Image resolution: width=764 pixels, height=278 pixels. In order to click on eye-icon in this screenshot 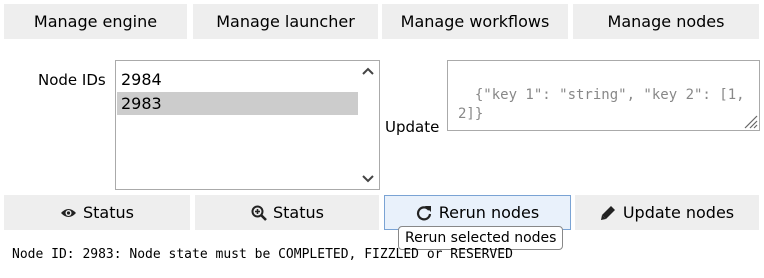, I will do `click(68, 212)`.